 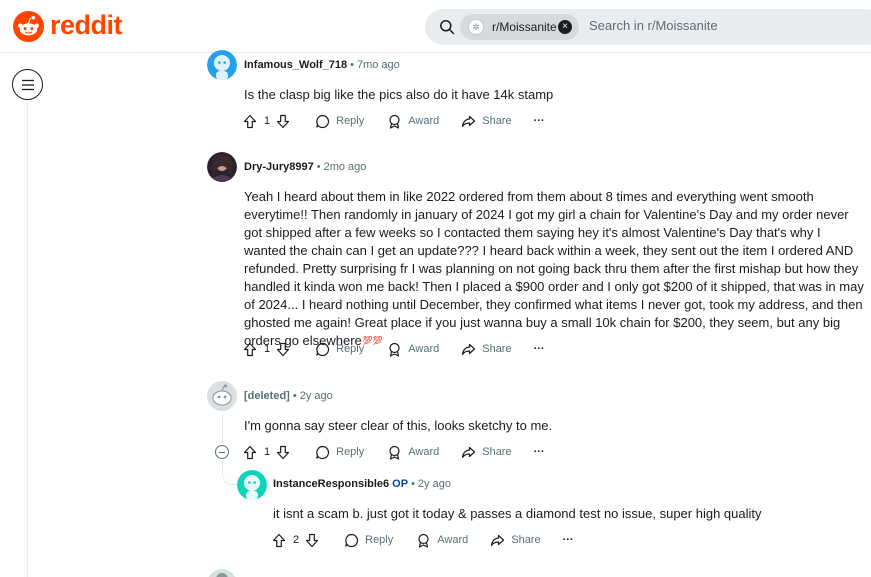 I want to click on logo-wordmark: reddit, so click(x=86, y=25).